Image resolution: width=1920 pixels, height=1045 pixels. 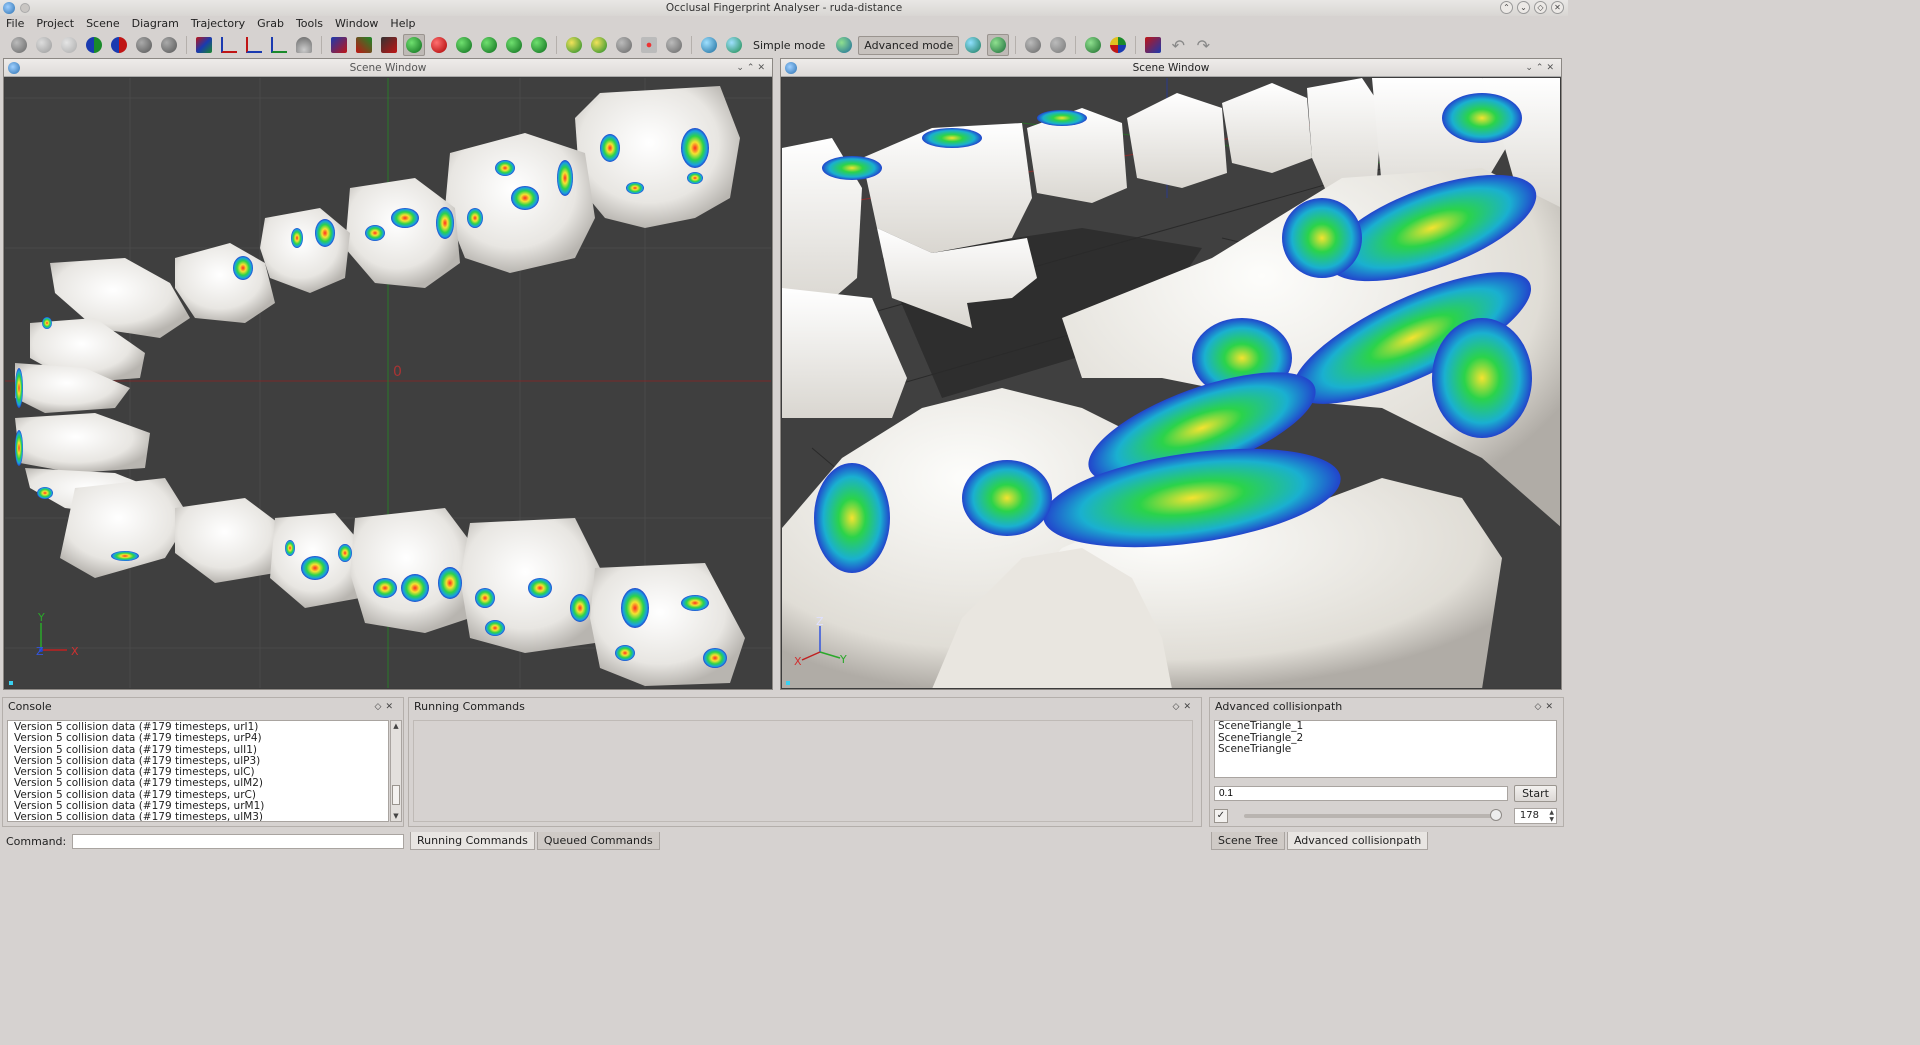 What do you see at coordinates (274, 24) in the screenshot?
I see `menu-grab: Grab` at bounding box center [274, 24].